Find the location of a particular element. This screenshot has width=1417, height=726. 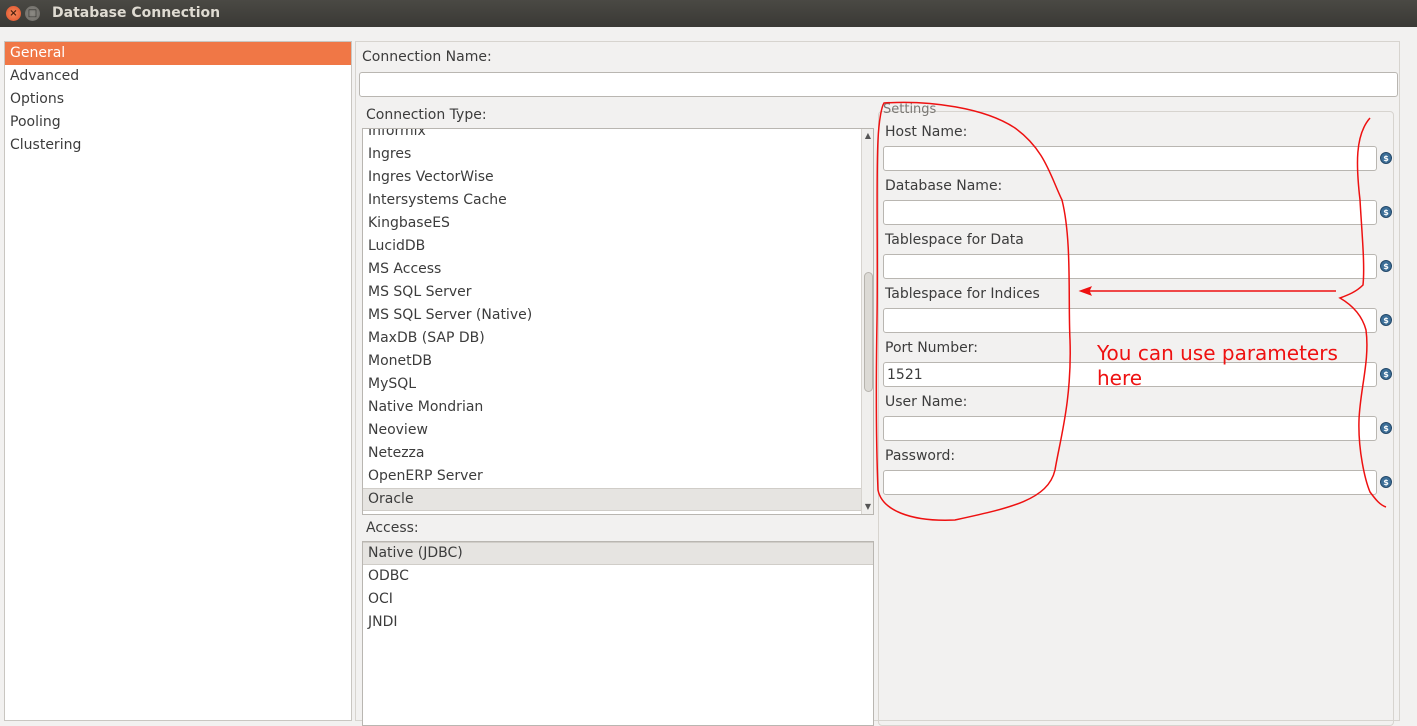

list-item: MaxDB (SAP DB) is located at coordinates (612, 338).